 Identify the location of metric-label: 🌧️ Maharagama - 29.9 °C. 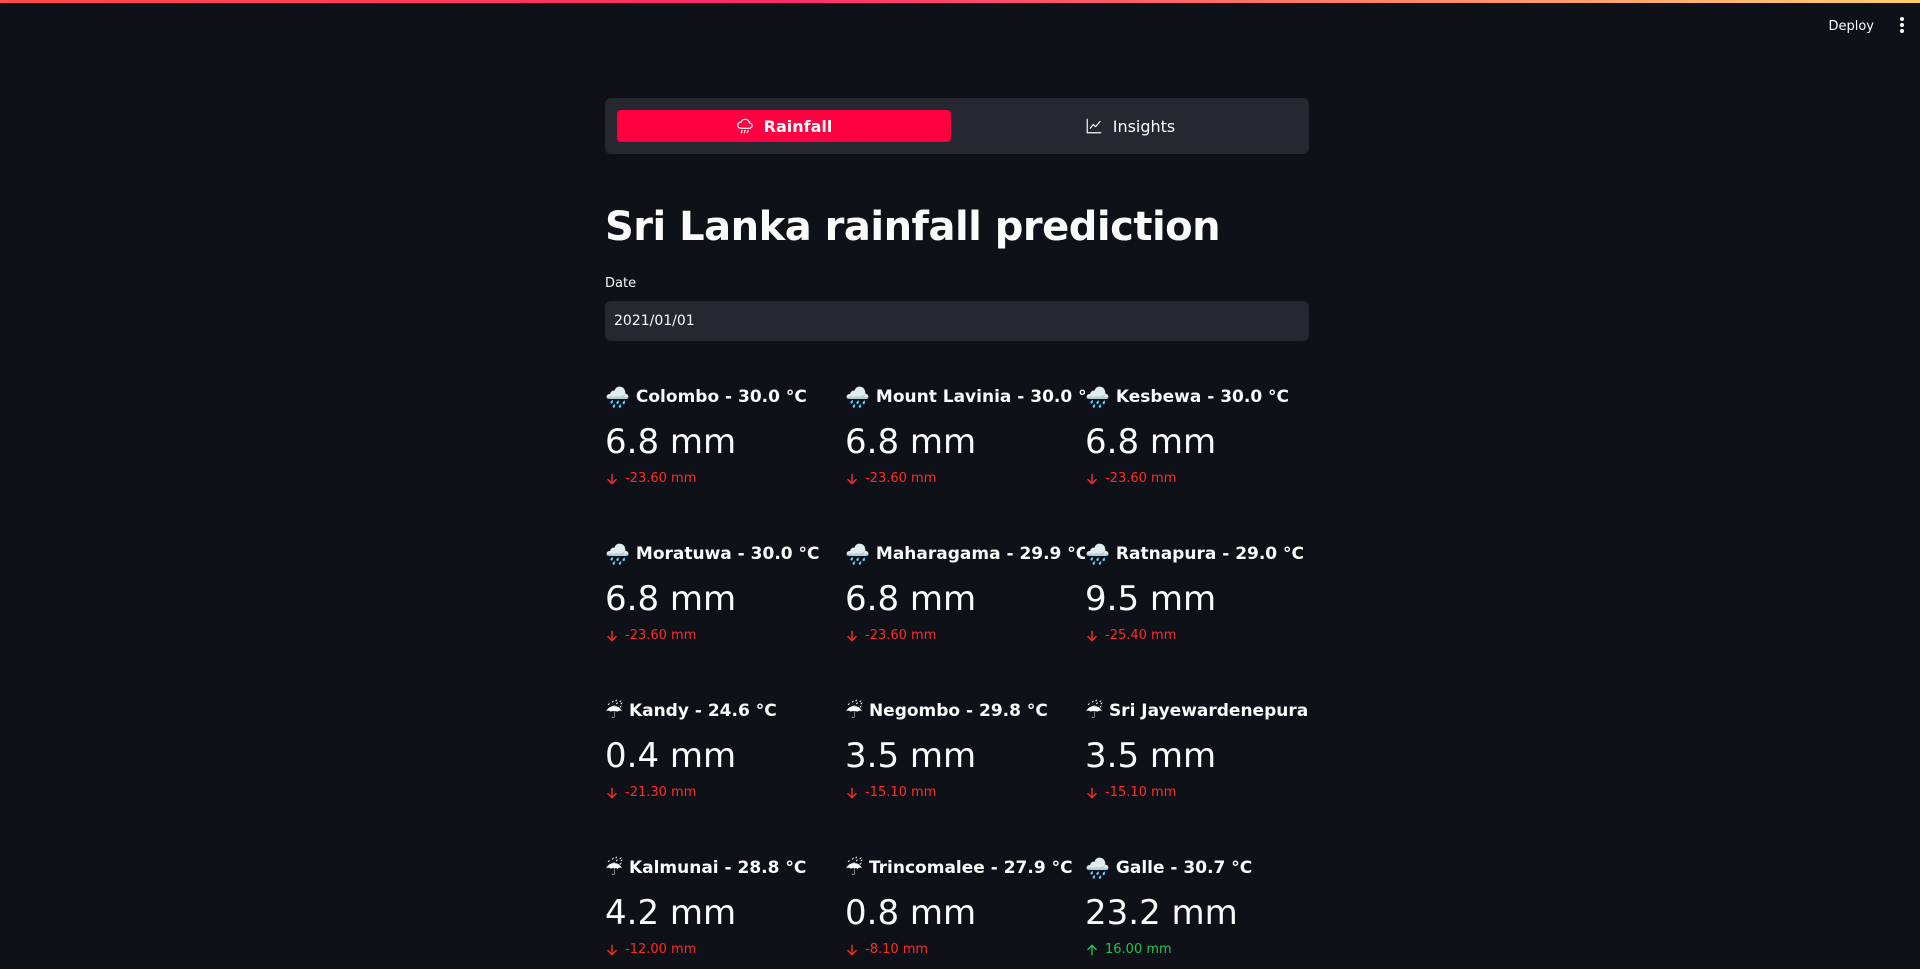
(965, 554).